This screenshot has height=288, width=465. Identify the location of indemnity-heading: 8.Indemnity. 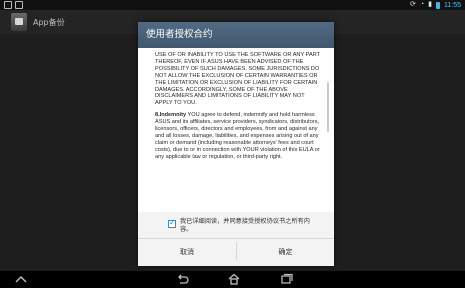
(171, 115).